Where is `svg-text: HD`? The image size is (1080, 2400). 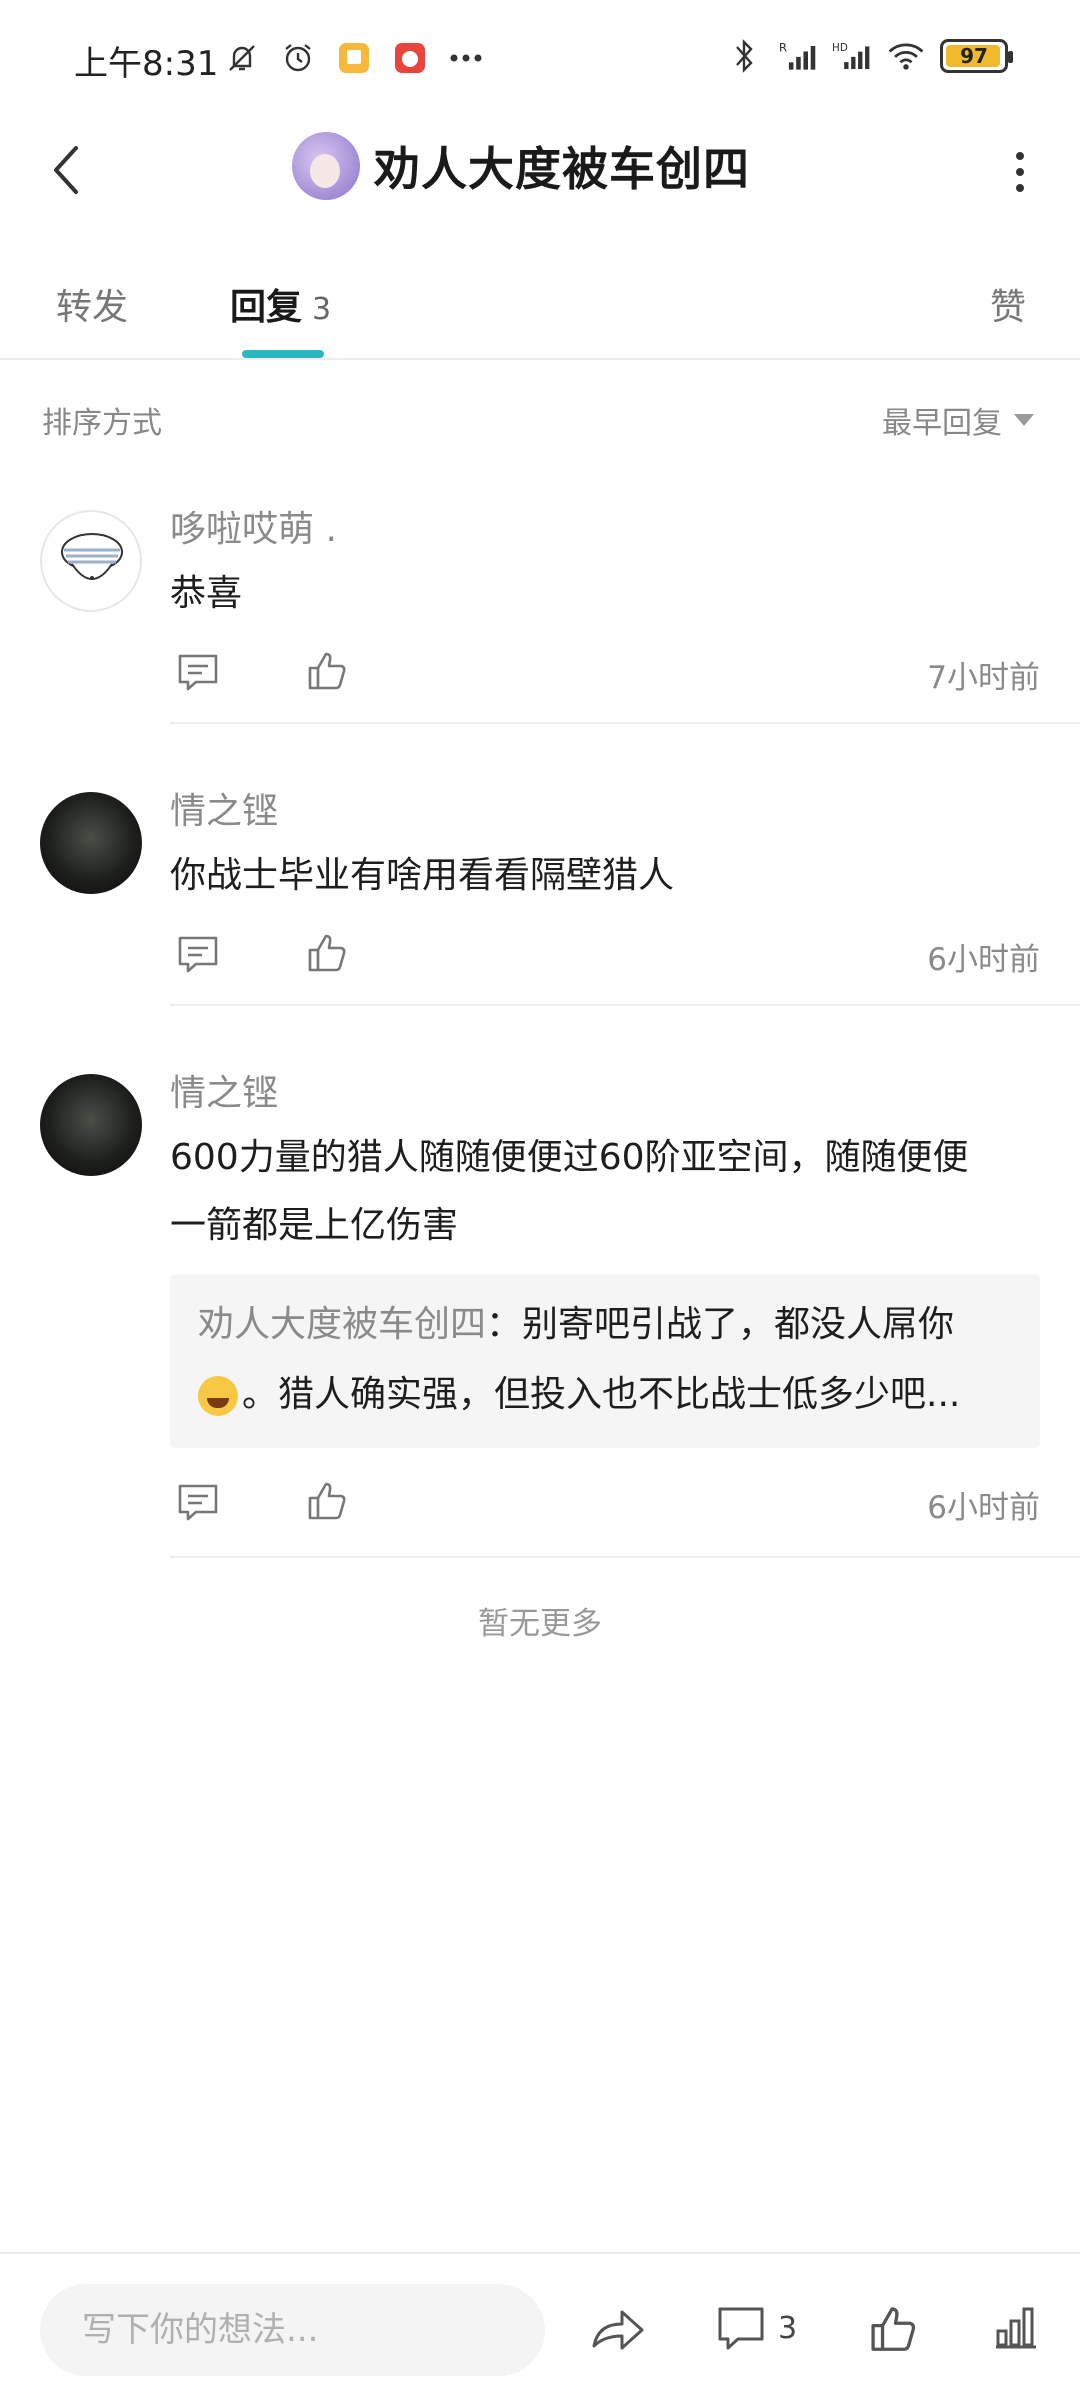
svg-text: HD is located at coordinates (840, 48).